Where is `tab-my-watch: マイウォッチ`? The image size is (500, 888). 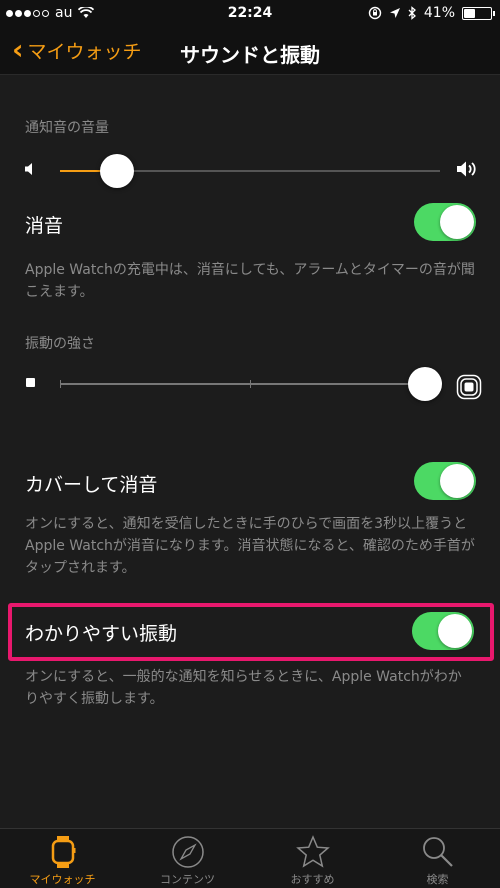
tab-my-watch: マイウォッチ is located at coordinates (62, 858).